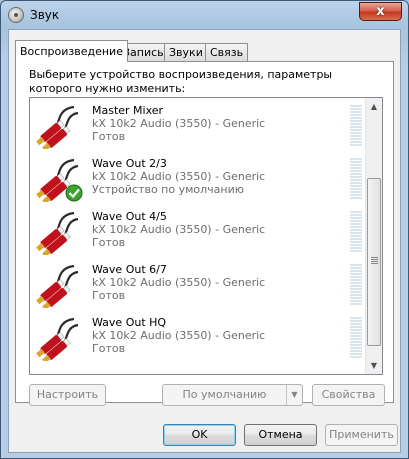  Describe the element at coordinates (71, 51) in the screenshot. I see `tab-playback: Воспроизведение` at that location.